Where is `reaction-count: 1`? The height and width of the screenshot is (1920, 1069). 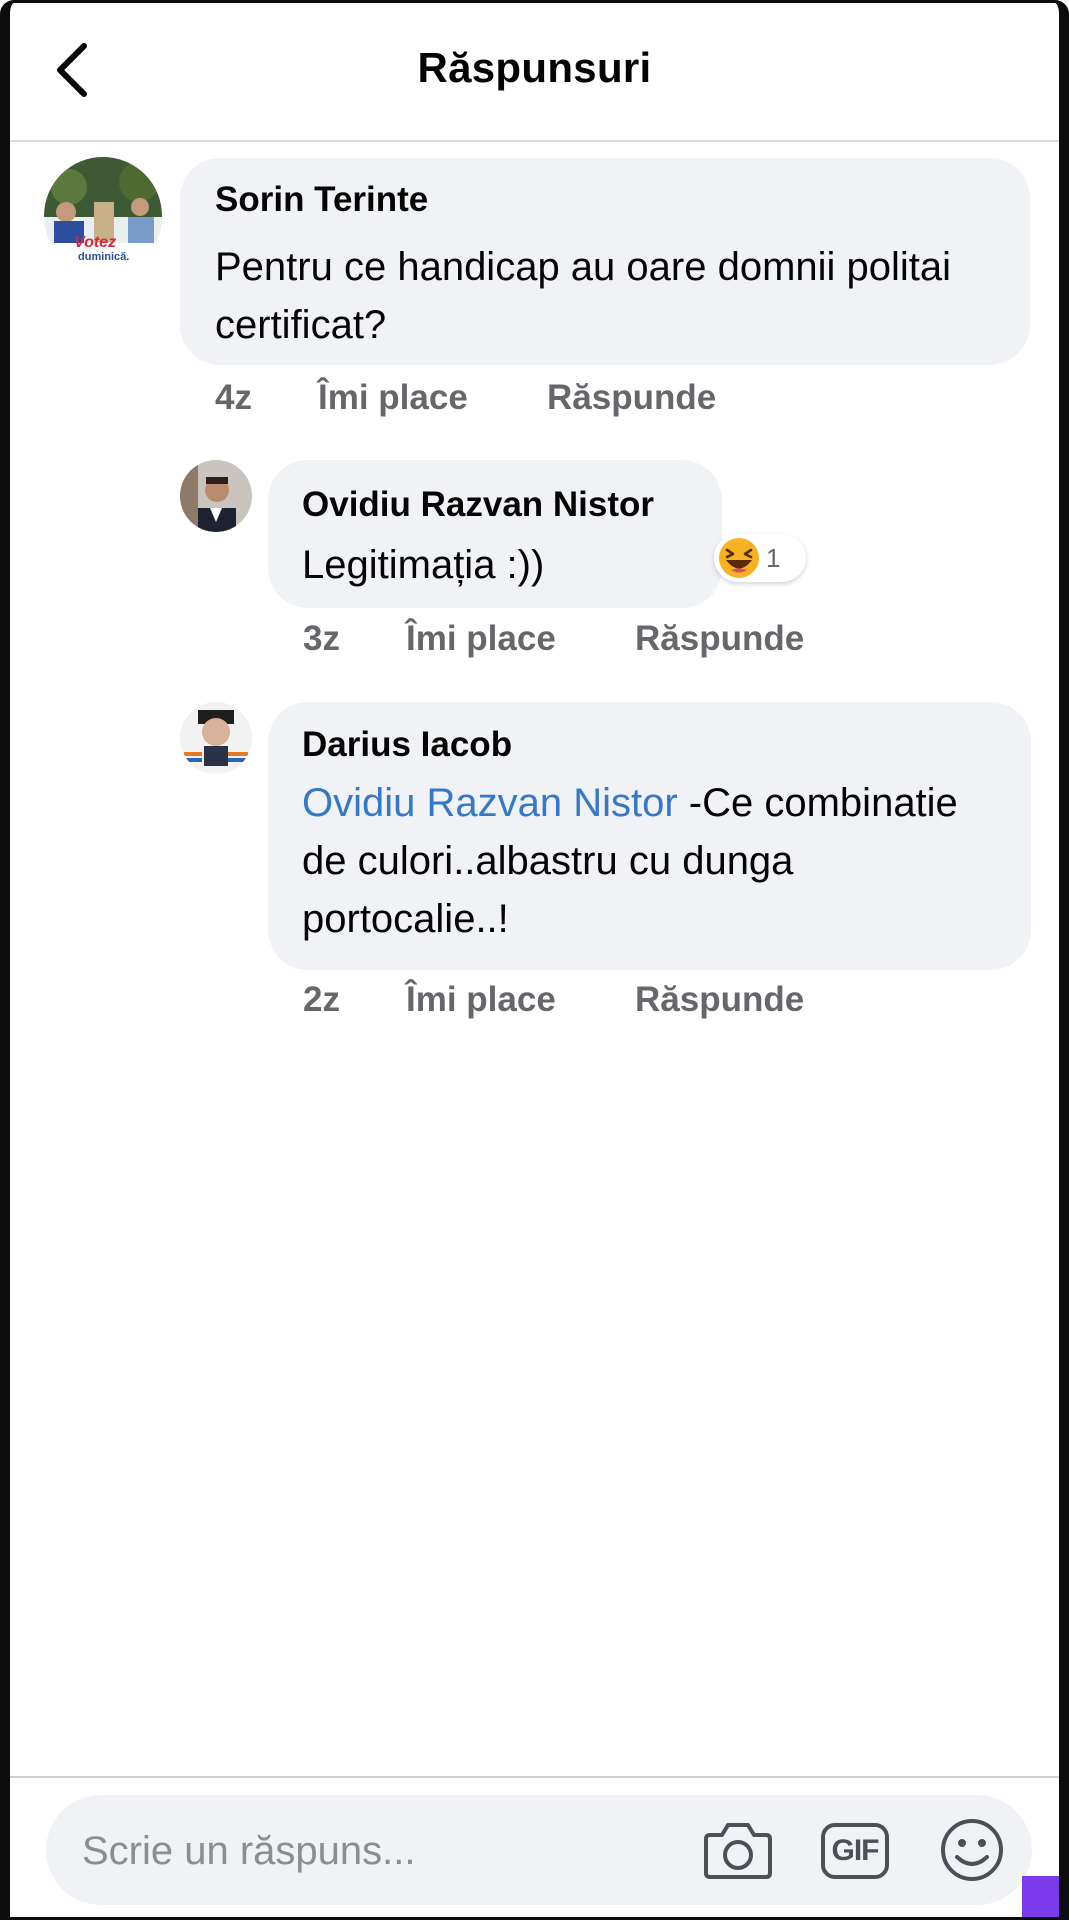
reaction-count: 1 is located at coordinates (773, 557).